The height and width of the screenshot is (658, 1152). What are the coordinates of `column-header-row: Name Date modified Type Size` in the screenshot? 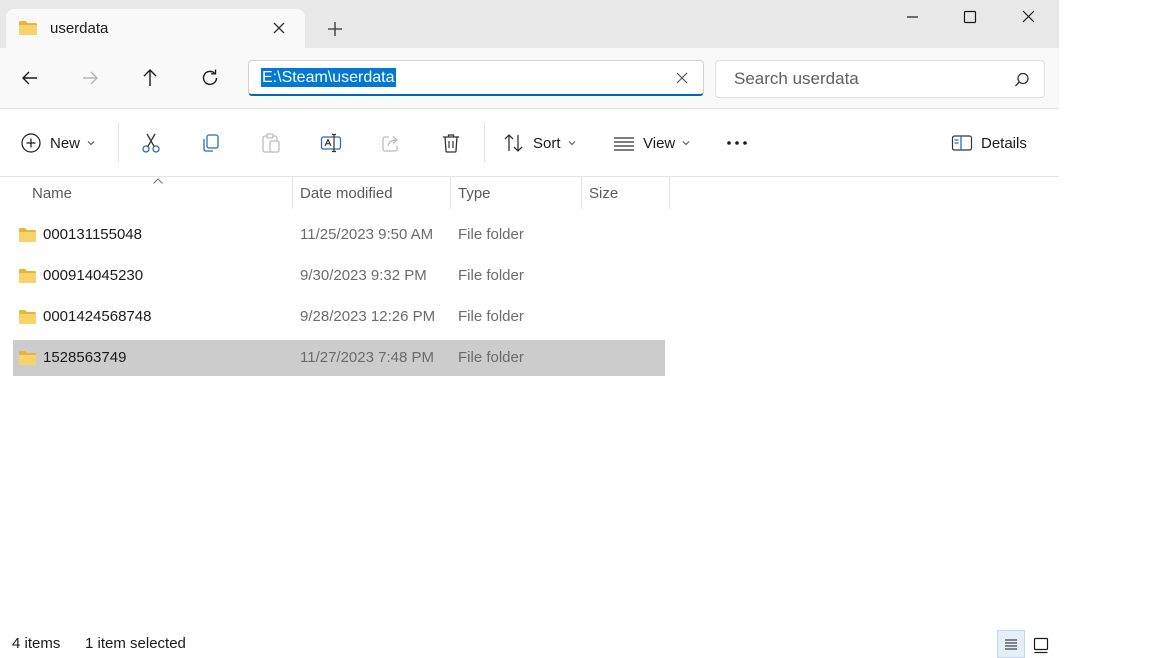 It's located at (529, 194).